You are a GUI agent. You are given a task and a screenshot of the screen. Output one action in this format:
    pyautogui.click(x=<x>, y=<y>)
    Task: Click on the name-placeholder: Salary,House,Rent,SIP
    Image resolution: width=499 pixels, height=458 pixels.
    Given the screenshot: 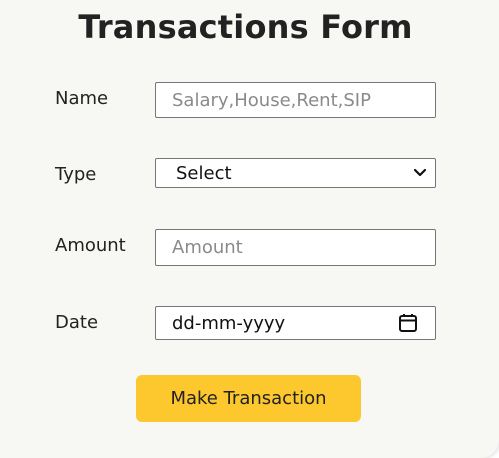 What is the action you would take?
    pyautogui.click(x=271, y=100)
    